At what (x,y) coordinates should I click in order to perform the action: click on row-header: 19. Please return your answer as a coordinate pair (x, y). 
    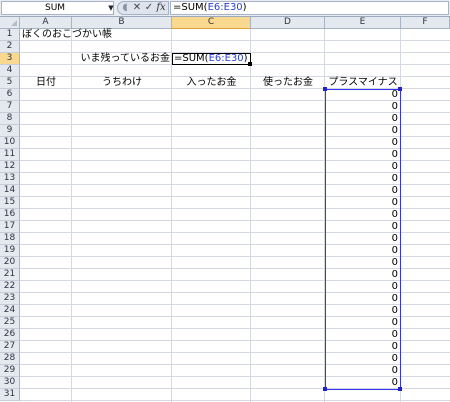
    Looking at the image, I should click on (10, 251).